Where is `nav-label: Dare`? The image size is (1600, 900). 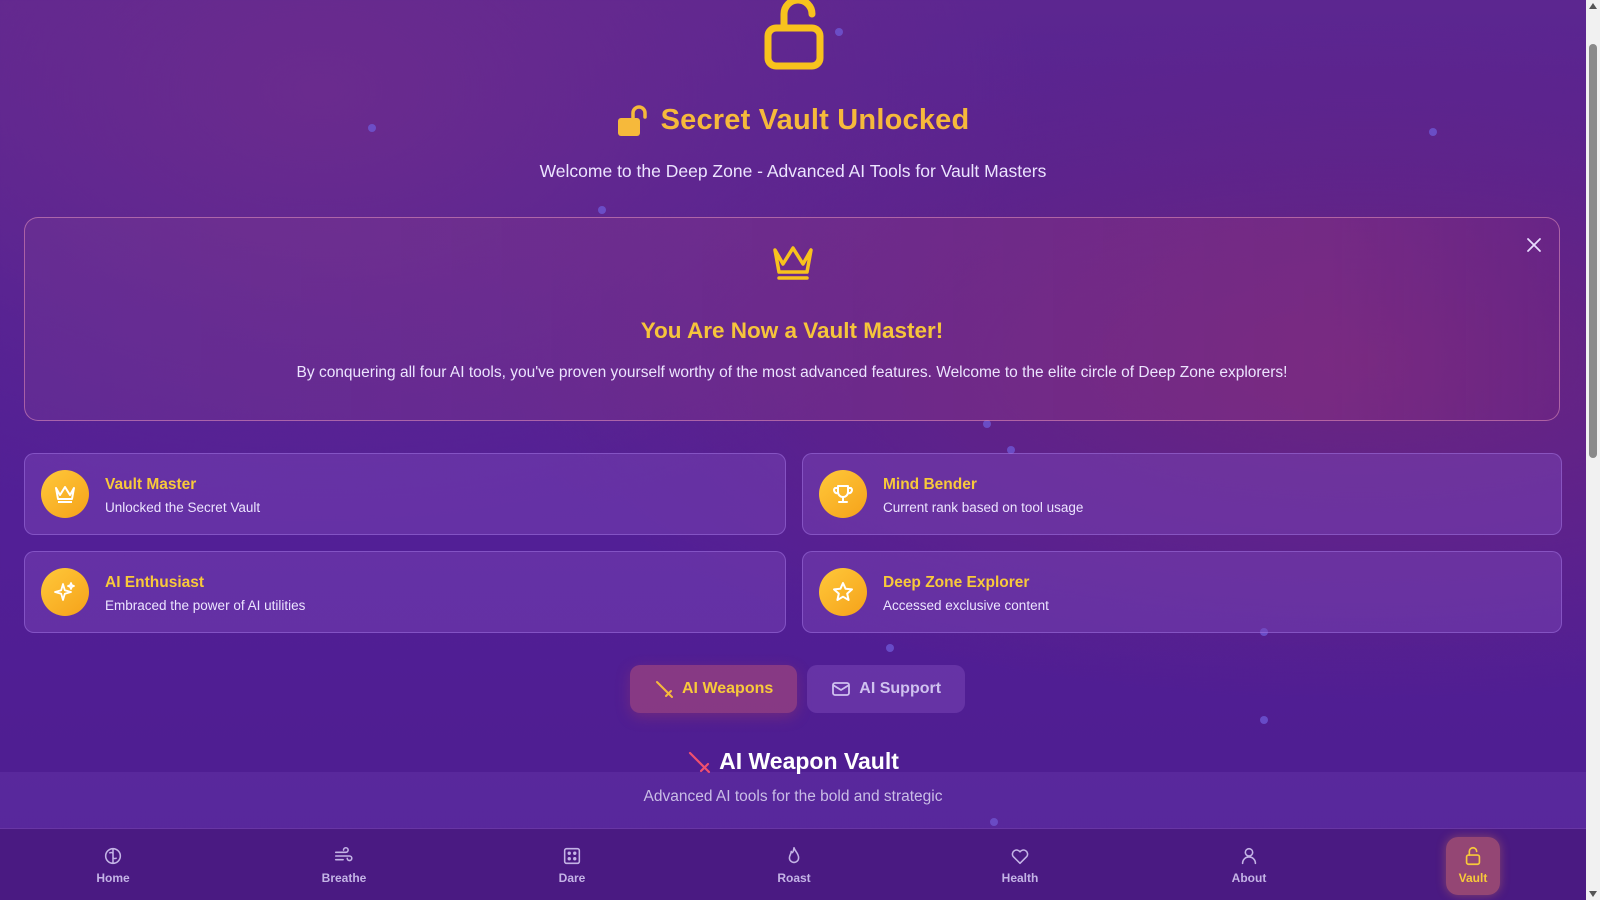
nav-label: Dare is located at coordinates (572, 878).